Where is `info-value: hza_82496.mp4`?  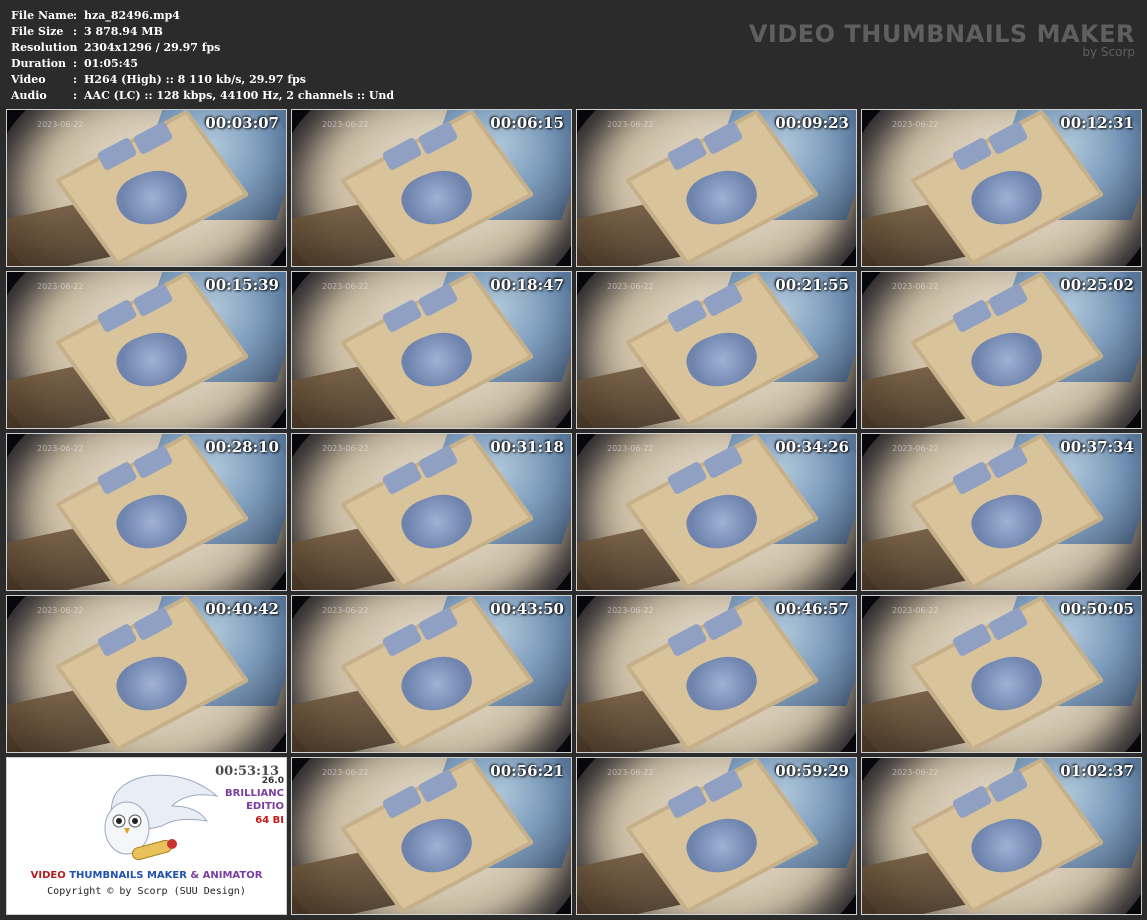 info-value: hza_82496.mp4 is located at coordinates (132, 15).